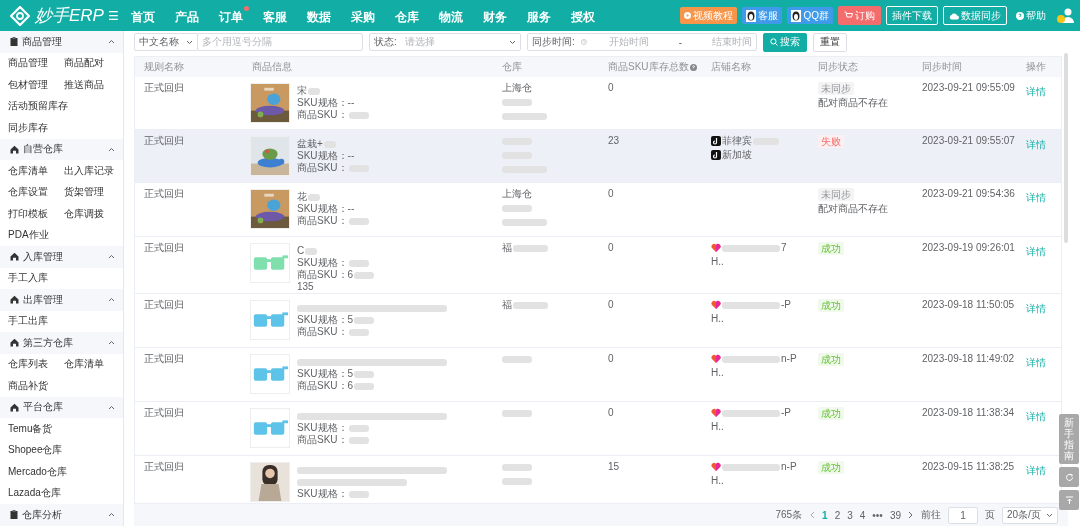  I want to click on sidebar-section-header: 自营仓库, so click(61, 149).